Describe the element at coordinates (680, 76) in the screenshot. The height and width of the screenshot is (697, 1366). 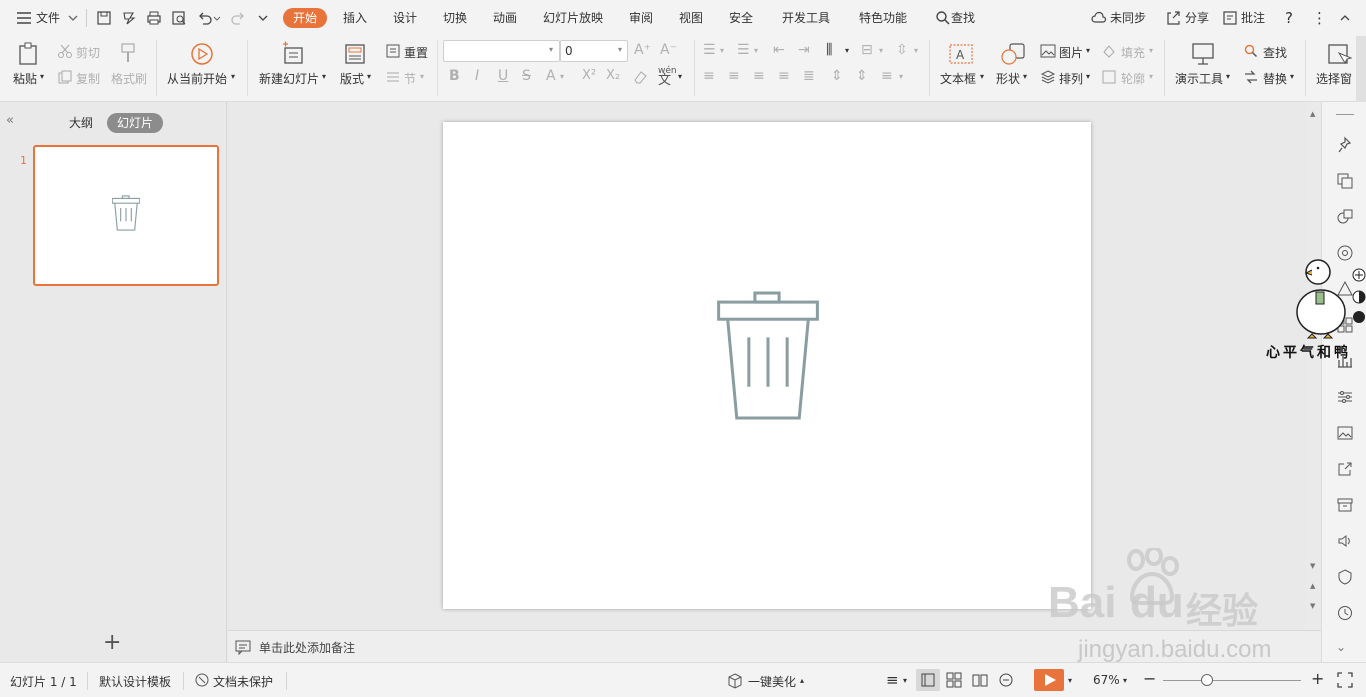
I see `pinyin-dropdown-icon: ▾` at that location.